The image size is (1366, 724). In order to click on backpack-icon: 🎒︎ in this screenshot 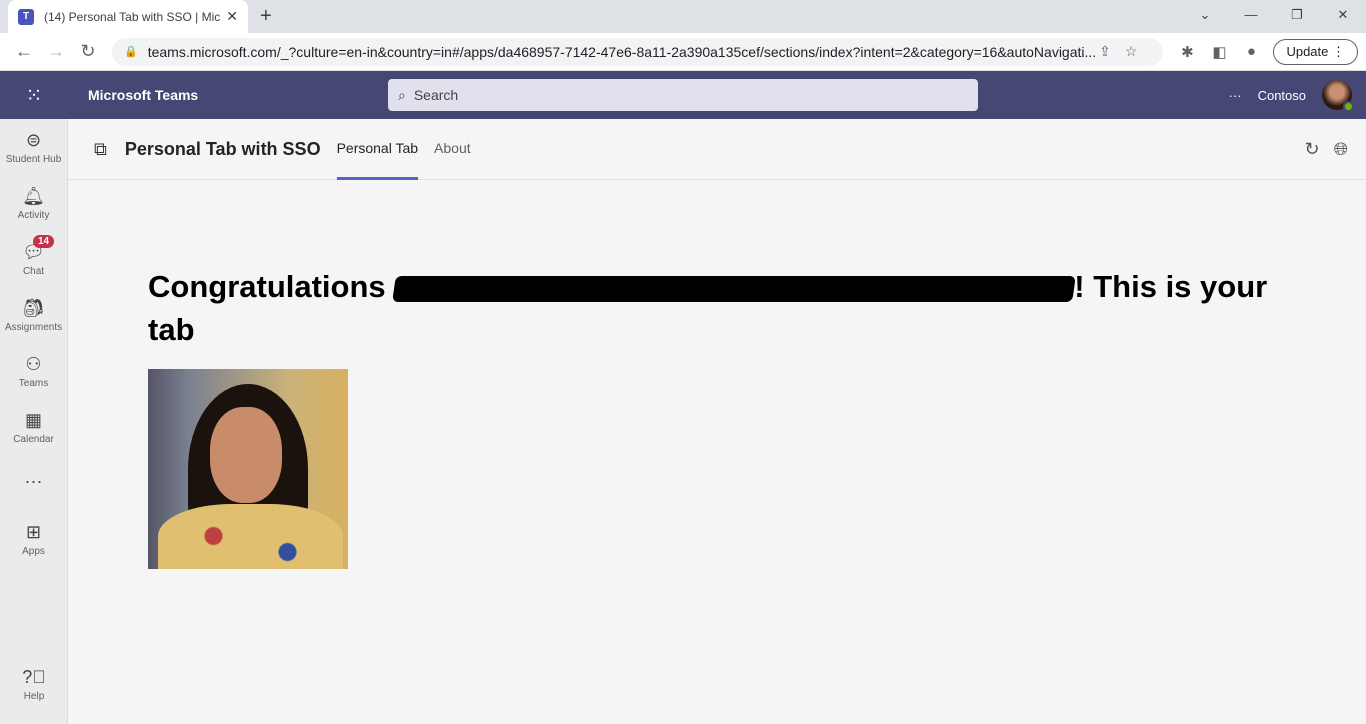, I will do `click(33, 307)`.